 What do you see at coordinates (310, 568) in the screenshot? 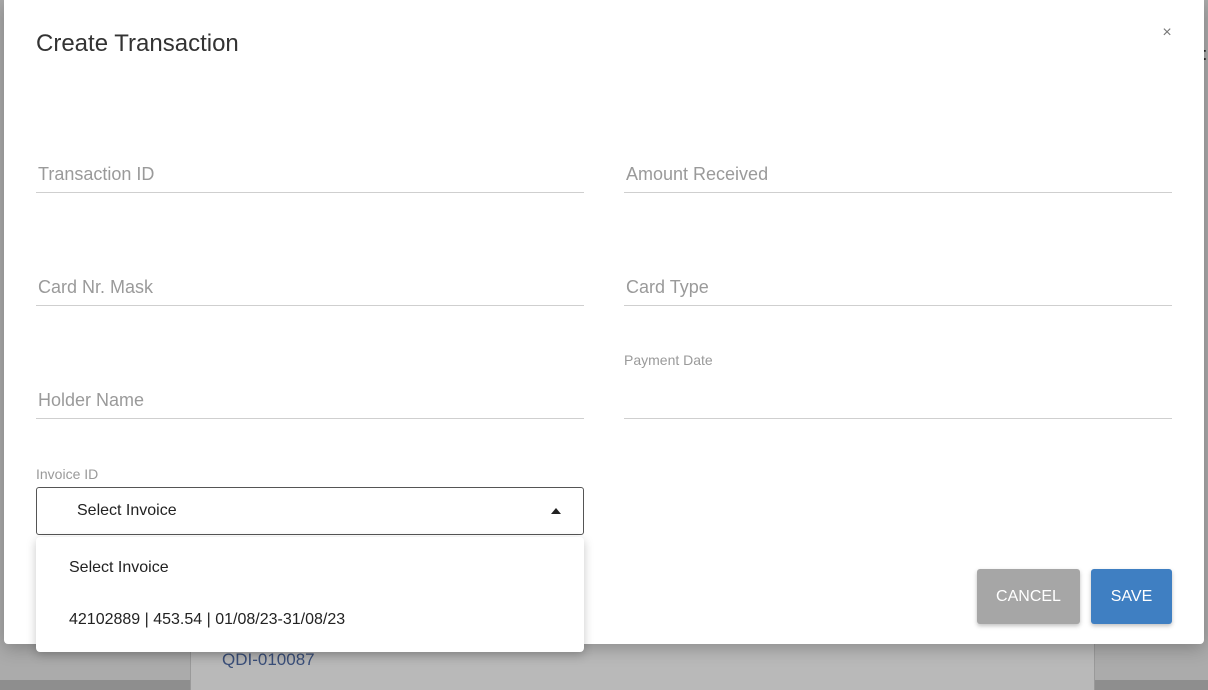
I see `invoice-option: Select Invoice` at bounding box center [310, 568].